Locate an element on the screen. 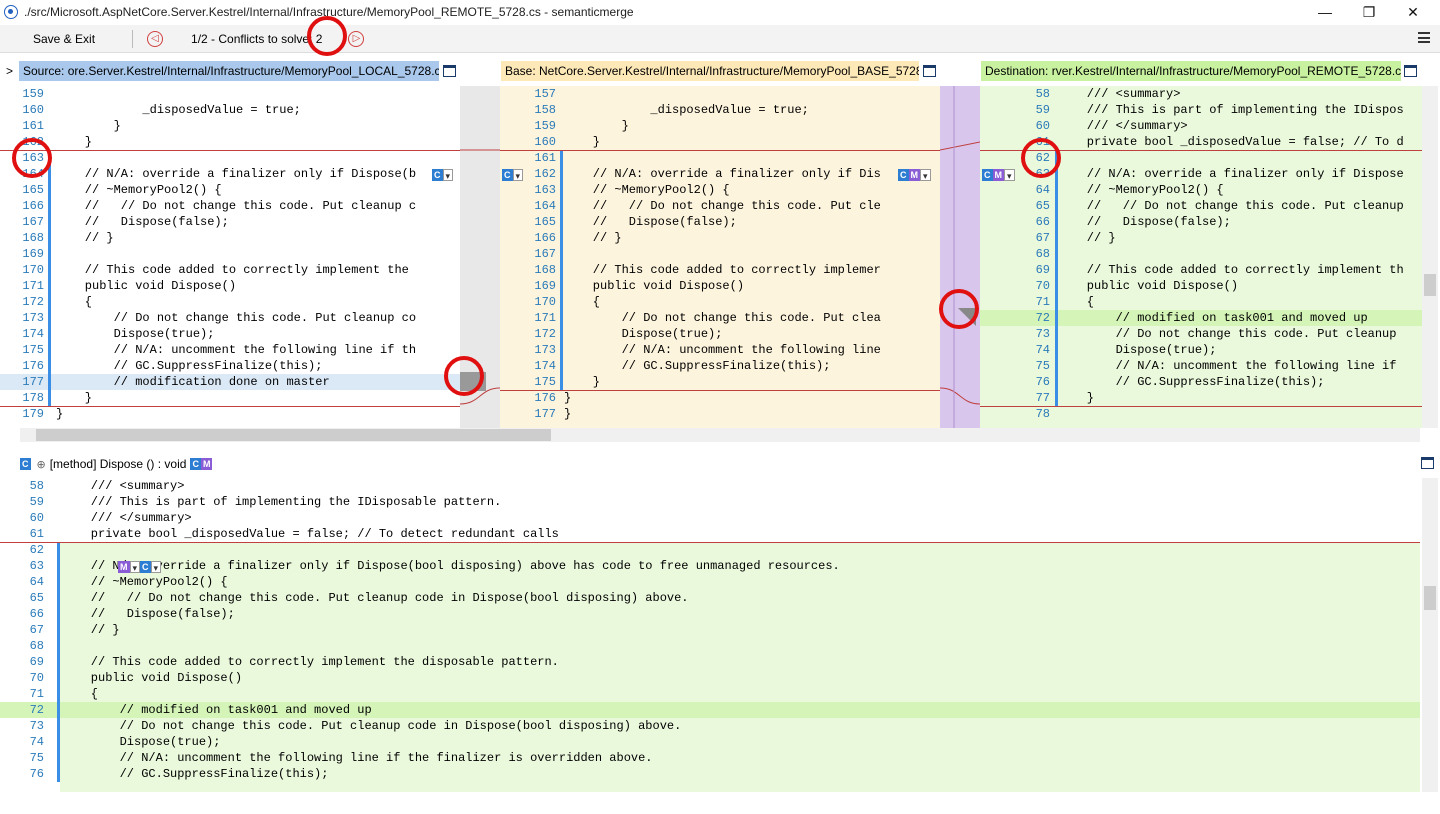 The image size is (1440, 814). minimize-button: — is located at coordinates (1325, 12).